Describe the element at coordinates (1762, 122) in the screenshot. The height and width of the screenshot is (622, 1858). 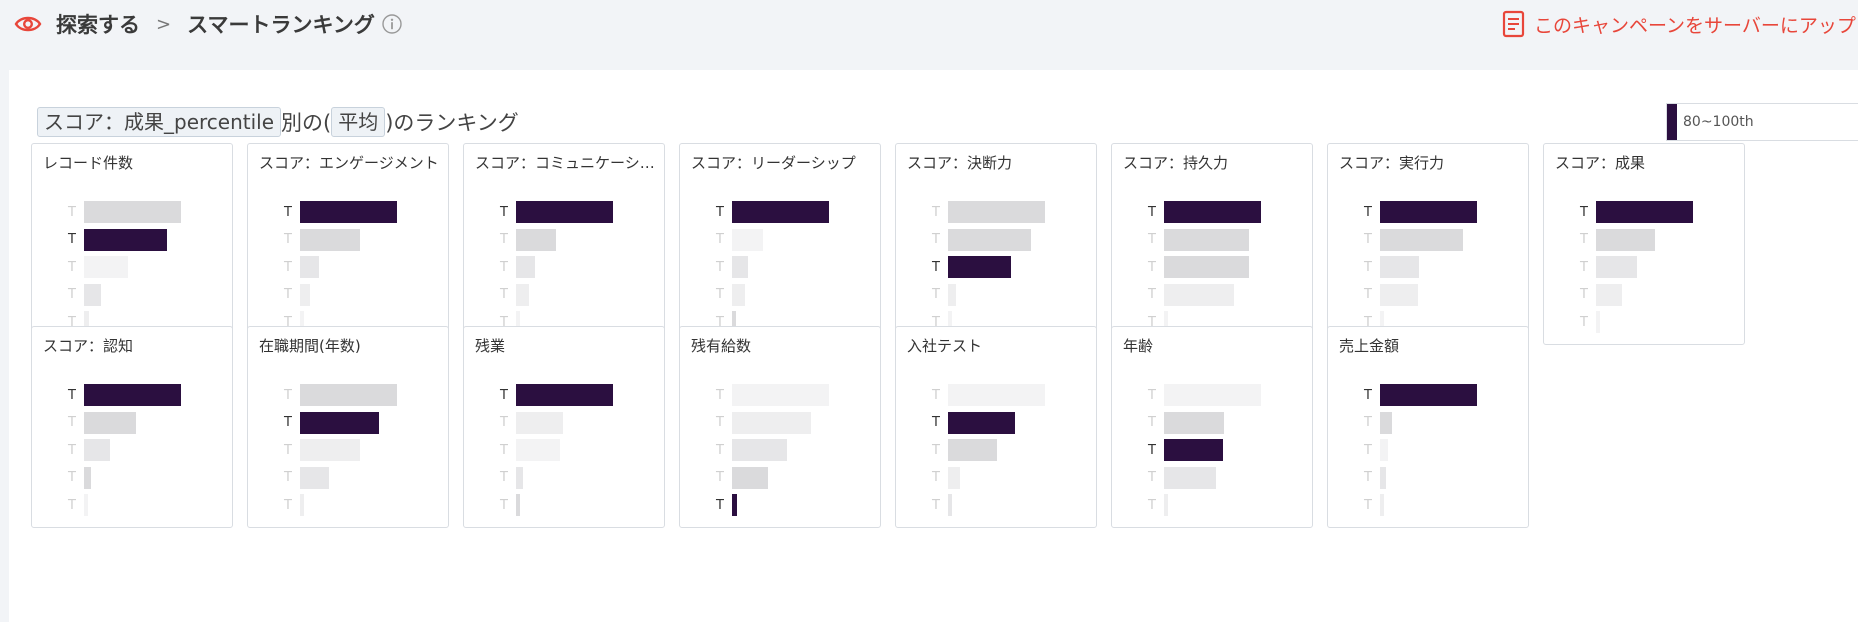
I see `percentile-legend: 80~100th` at that location.